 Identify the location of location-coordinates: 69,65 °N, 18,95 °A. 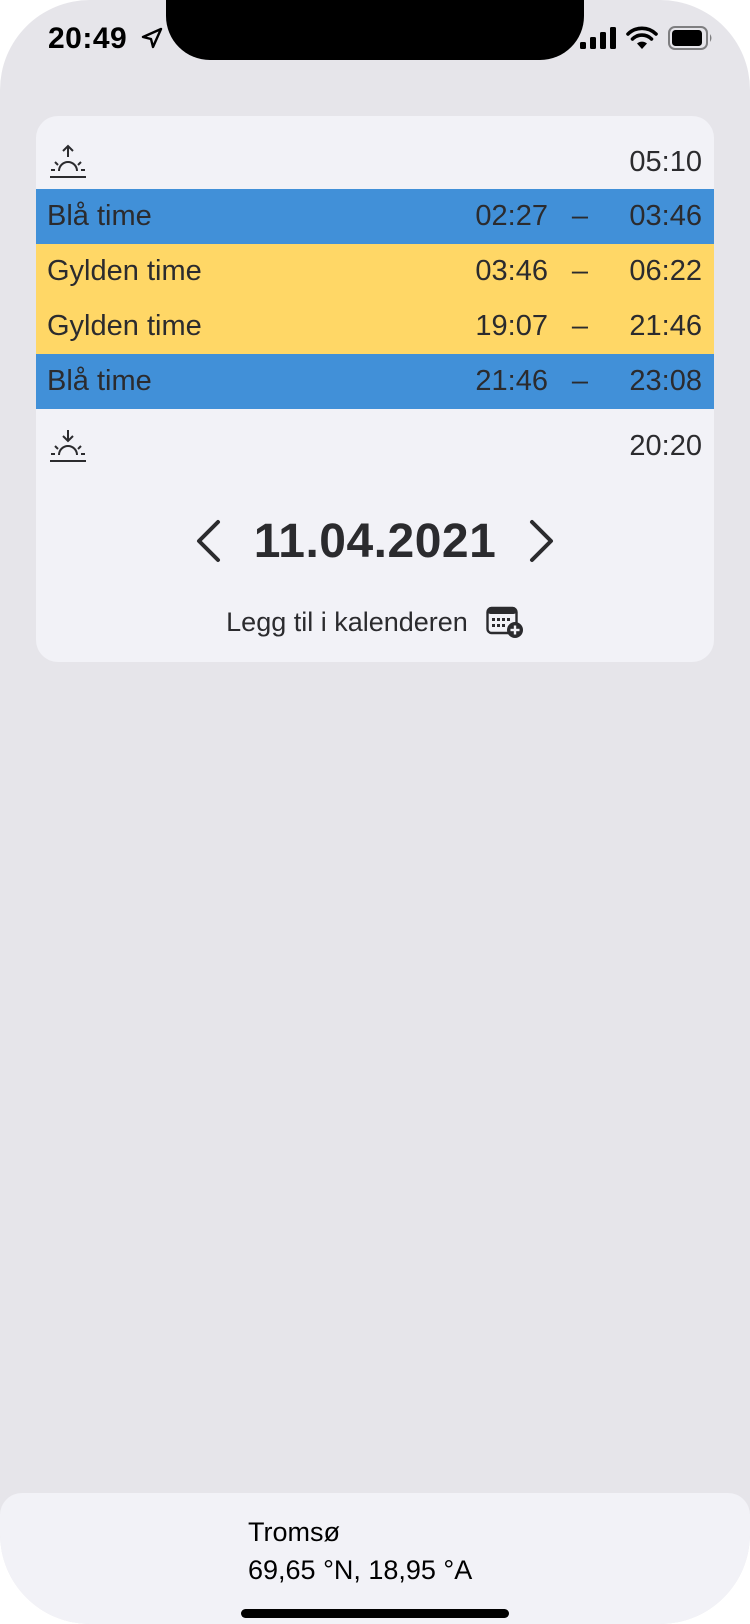
(360, 1570).